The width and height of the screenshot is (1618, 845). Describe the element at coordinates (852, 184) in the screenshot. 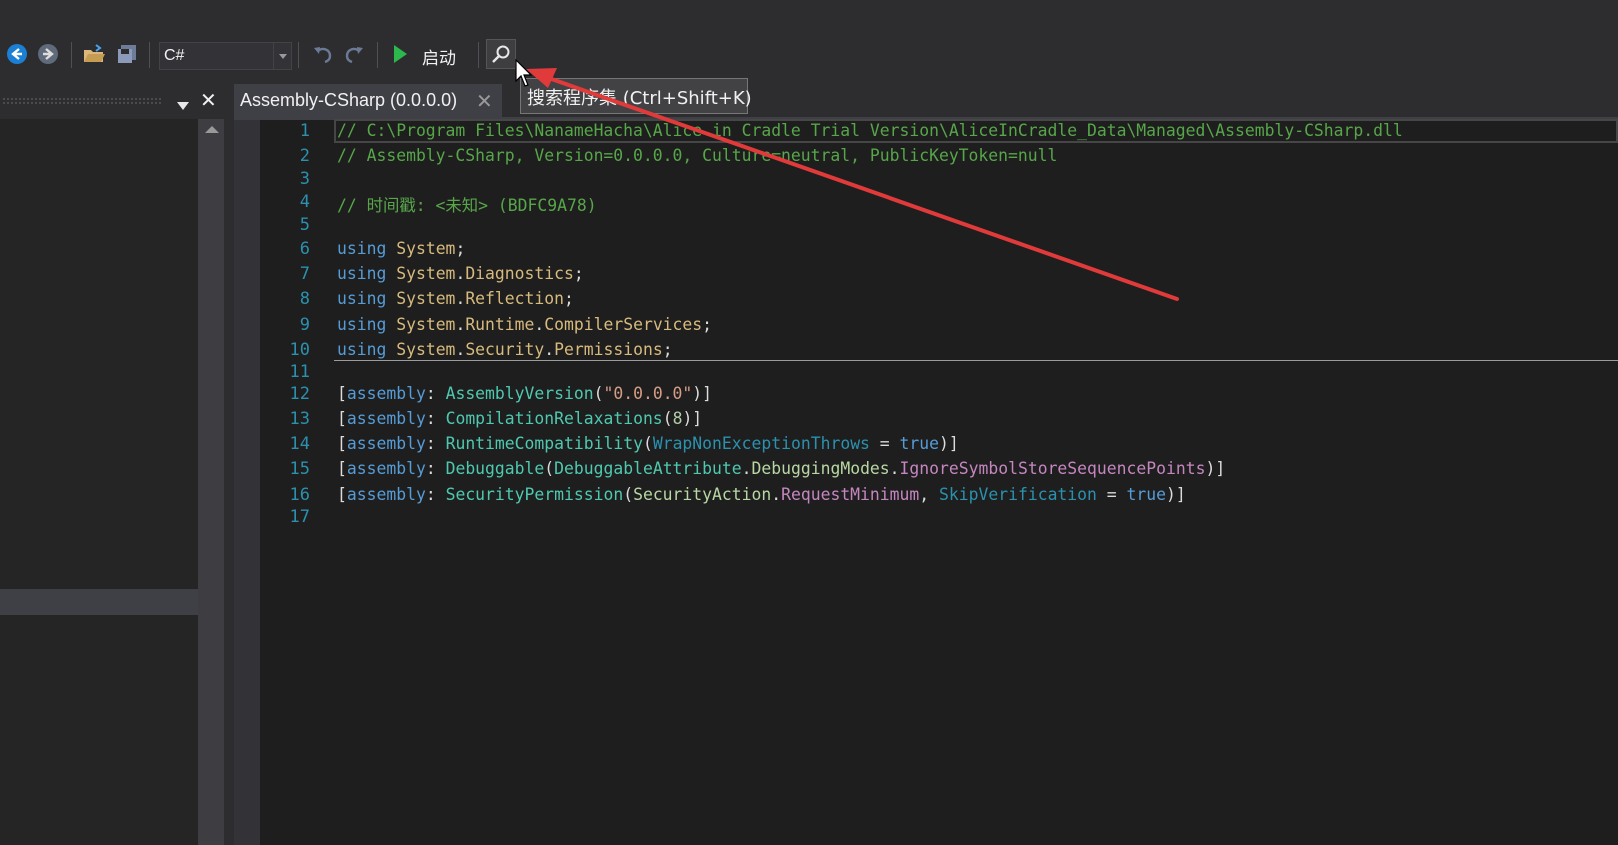

I see `annotation-arrow` at that location.